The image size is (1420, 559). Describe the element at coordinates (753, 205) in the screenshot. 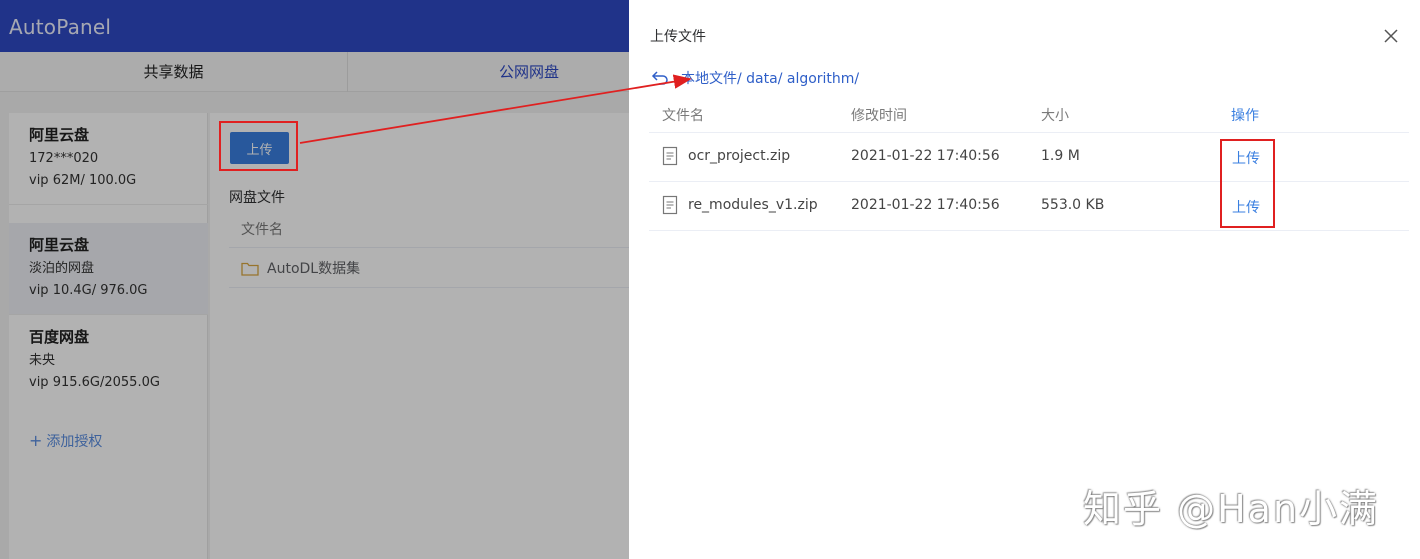

I see `file-name: re_modules_v1.zip` at that location.